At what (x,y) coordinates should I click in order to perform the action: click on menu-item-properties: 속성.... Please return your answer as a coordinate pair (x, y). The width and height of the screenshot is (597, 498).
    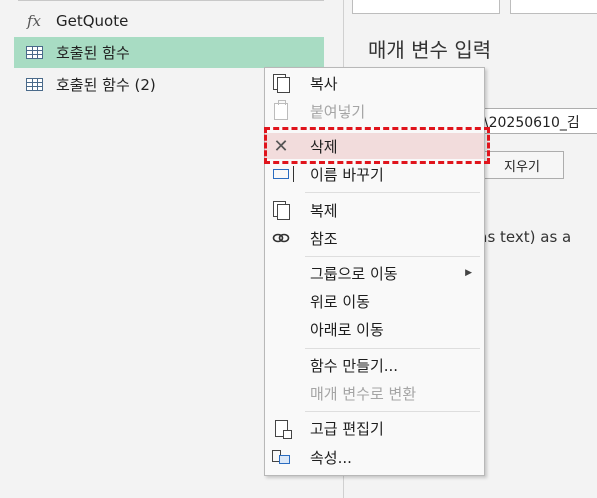
    Looking at the image, I should click on (374, 457).